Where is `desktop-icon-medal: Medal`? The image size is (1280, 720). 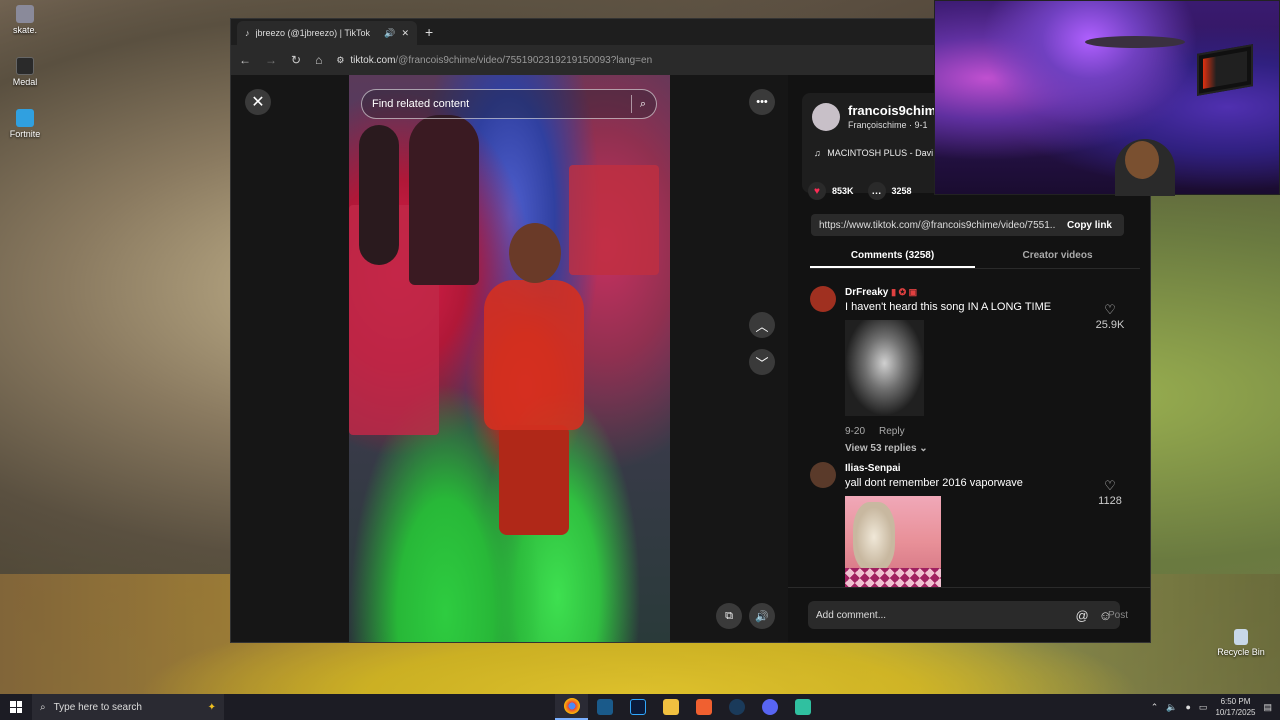 desktop-icon-medal: Medal is located at coordinates (25, 72).